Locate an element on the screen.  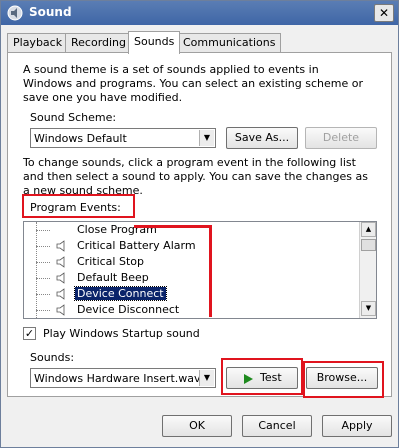
check-icon: ✓ is located at coordinates (29, 333).